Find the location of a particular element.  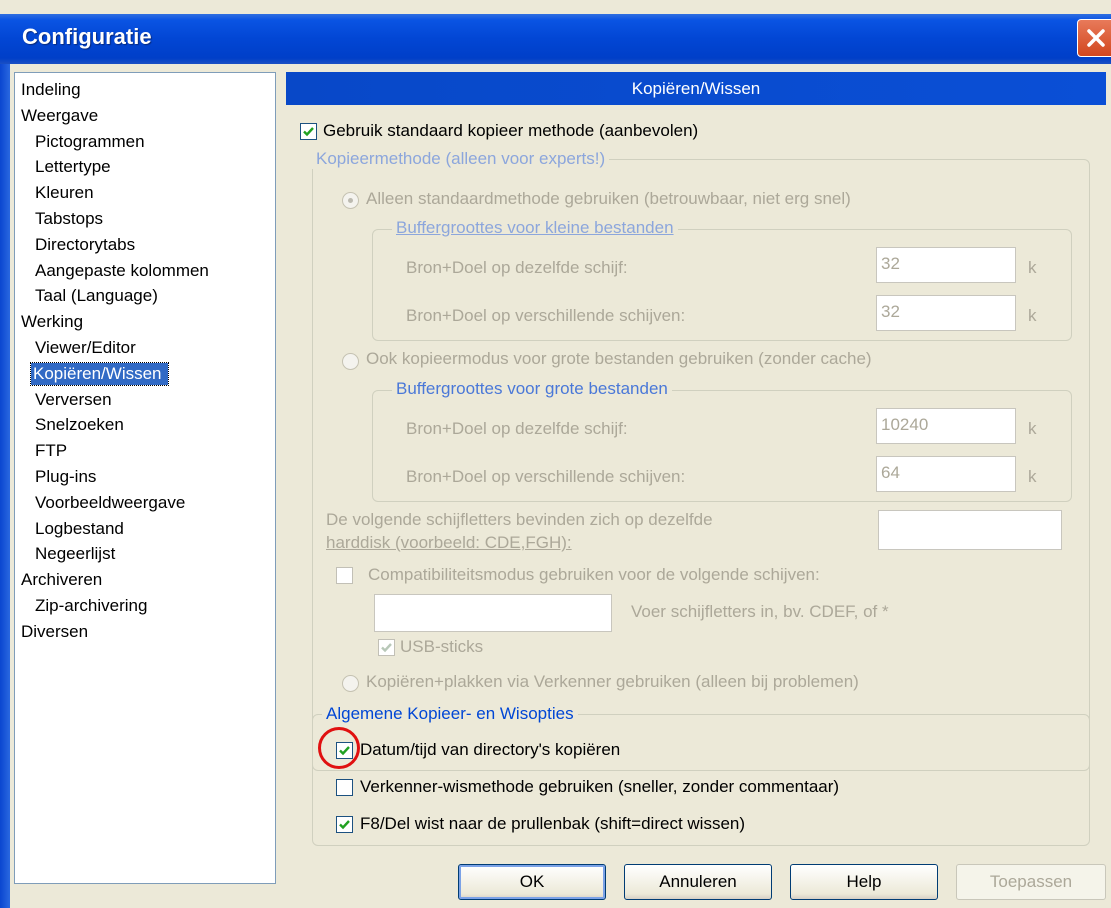

large-same-disk-input: 10240 is located at coordinates (946, 426).